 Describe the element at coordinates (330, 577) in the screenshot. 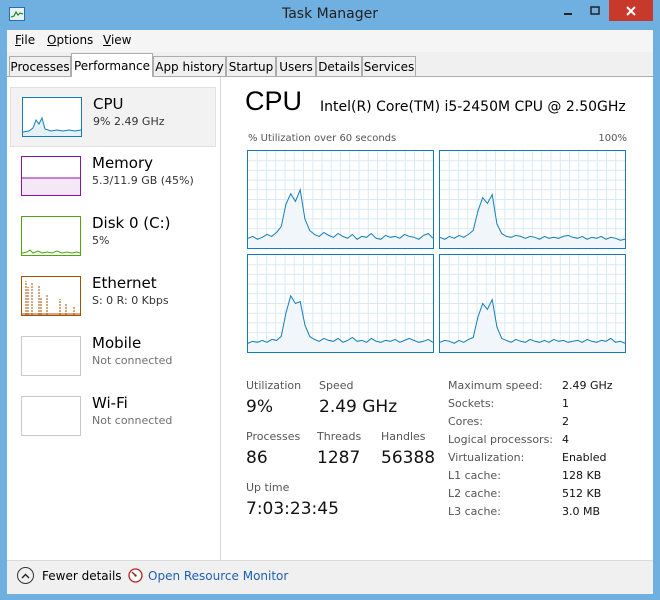

I see `footer-bar: Fewer details Open Resource Monitor` at that location.